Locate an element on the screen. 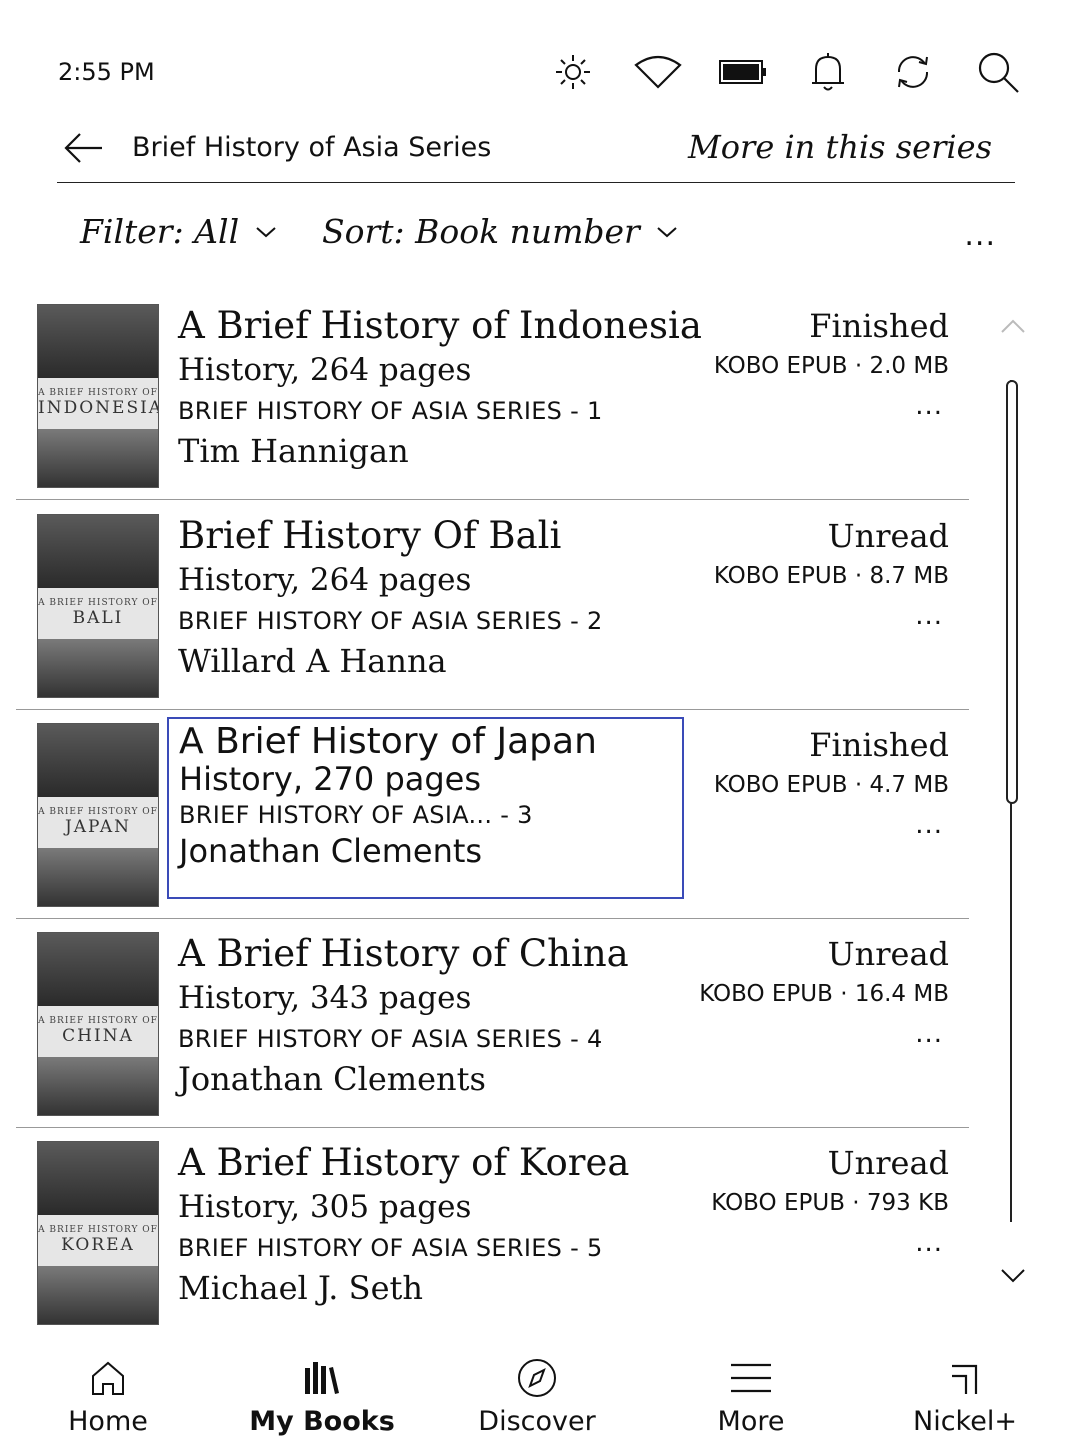 The width and height of the screenshot is (1072, 1448). book-title: A Brief History of Japan is located at coordinates (388, 741).